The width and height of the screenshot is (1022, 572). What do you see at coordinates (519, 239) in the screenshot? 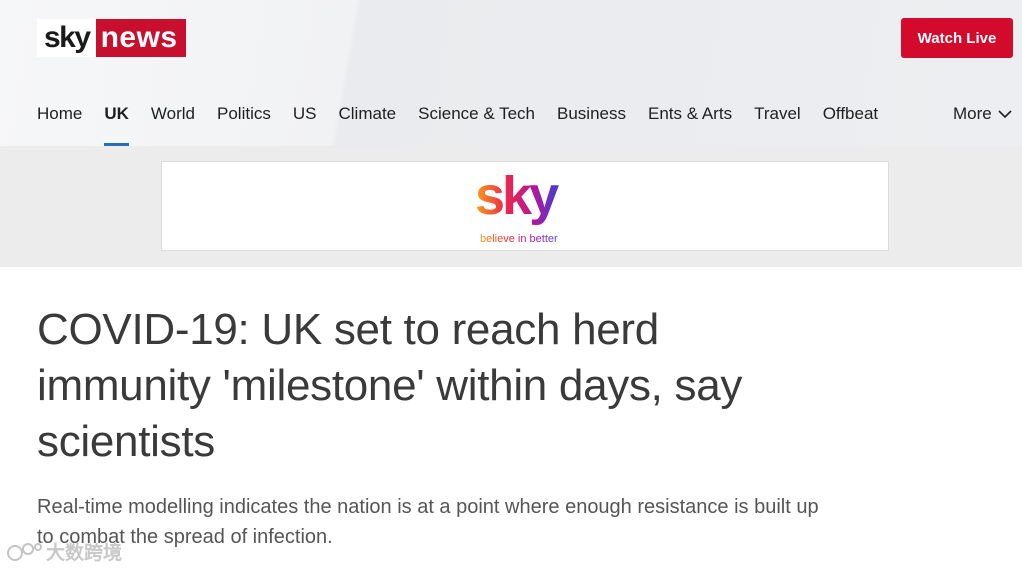
I see `ad-tagline: believe in better` at bounding box center [519, 239].